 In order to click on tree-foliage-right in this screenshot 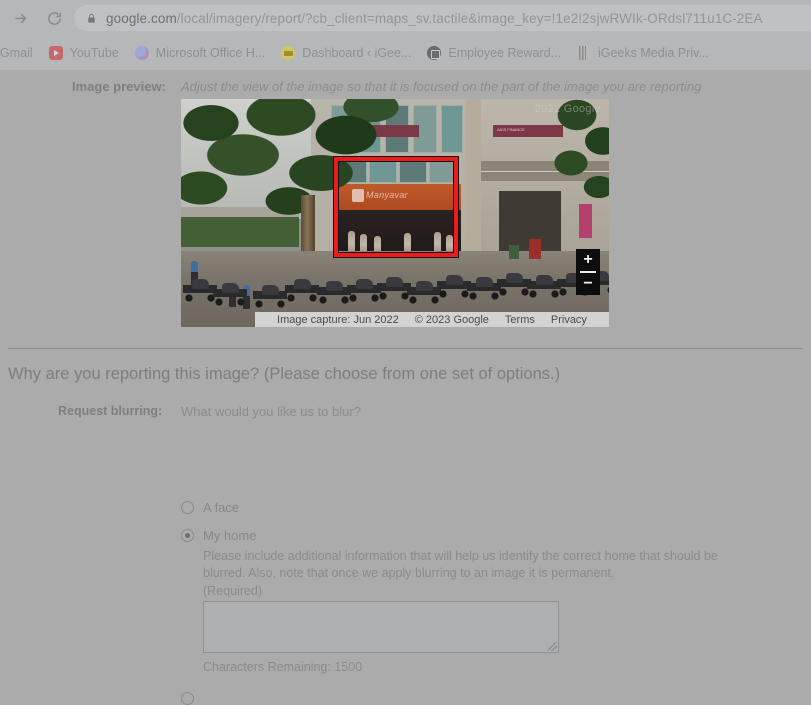, I will do `click(581, 160)`.